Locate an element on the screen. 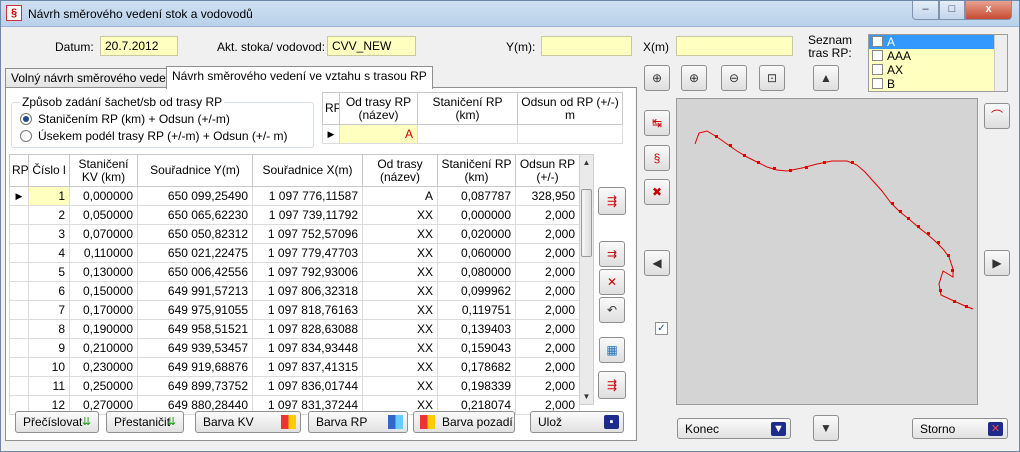 The width and height of the screenshot is (1020, 452). table-cell: 1 097 776,11587 is located at coordinates (307, 196).